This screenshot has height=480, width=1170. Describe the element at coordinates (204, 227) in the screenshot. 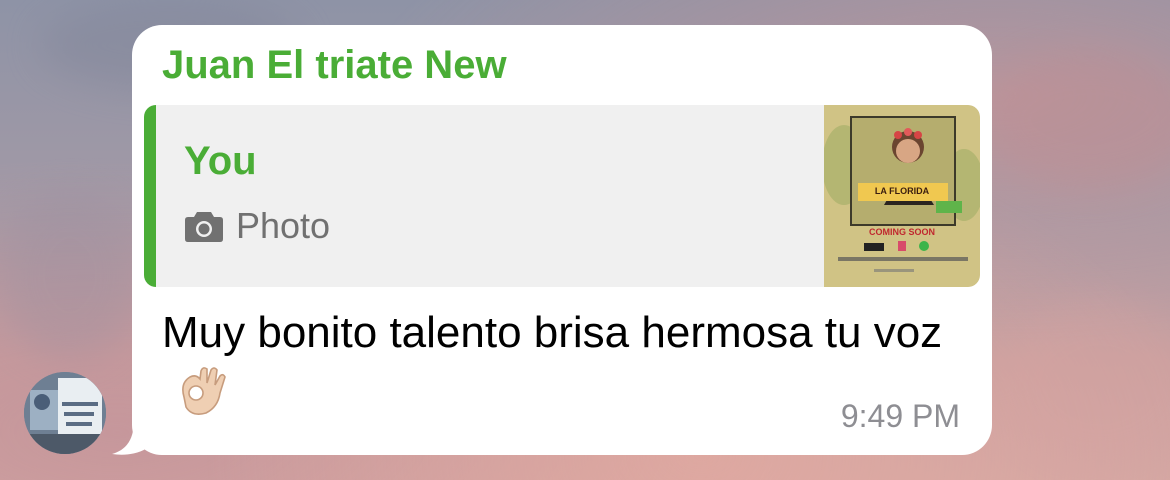

I see `camera-icon` at that location.